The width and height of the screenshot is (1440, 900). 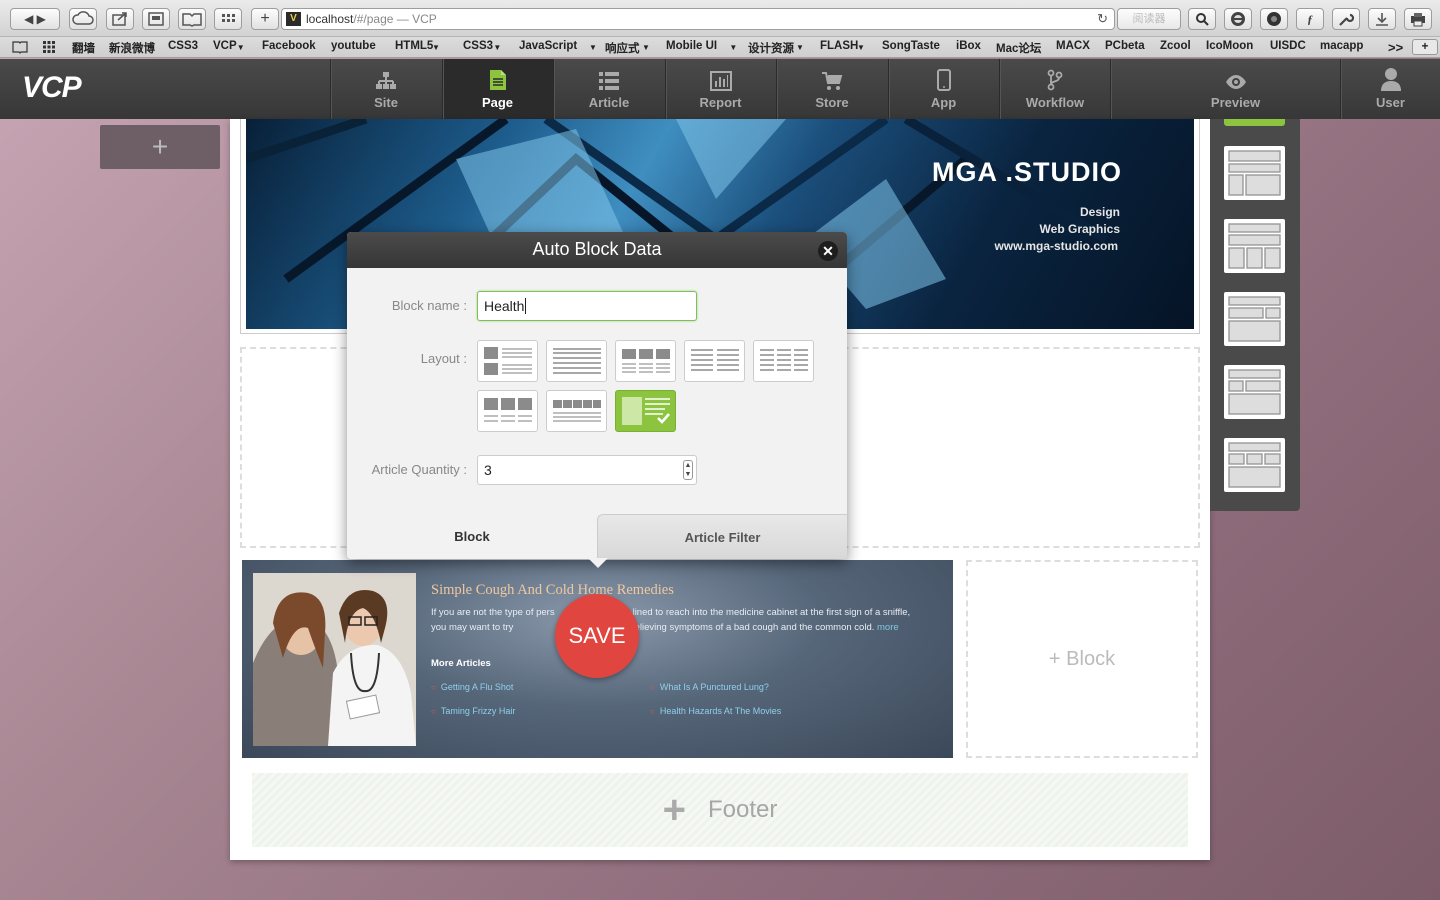 I want to click on share-button, so click(x=120, y=19).